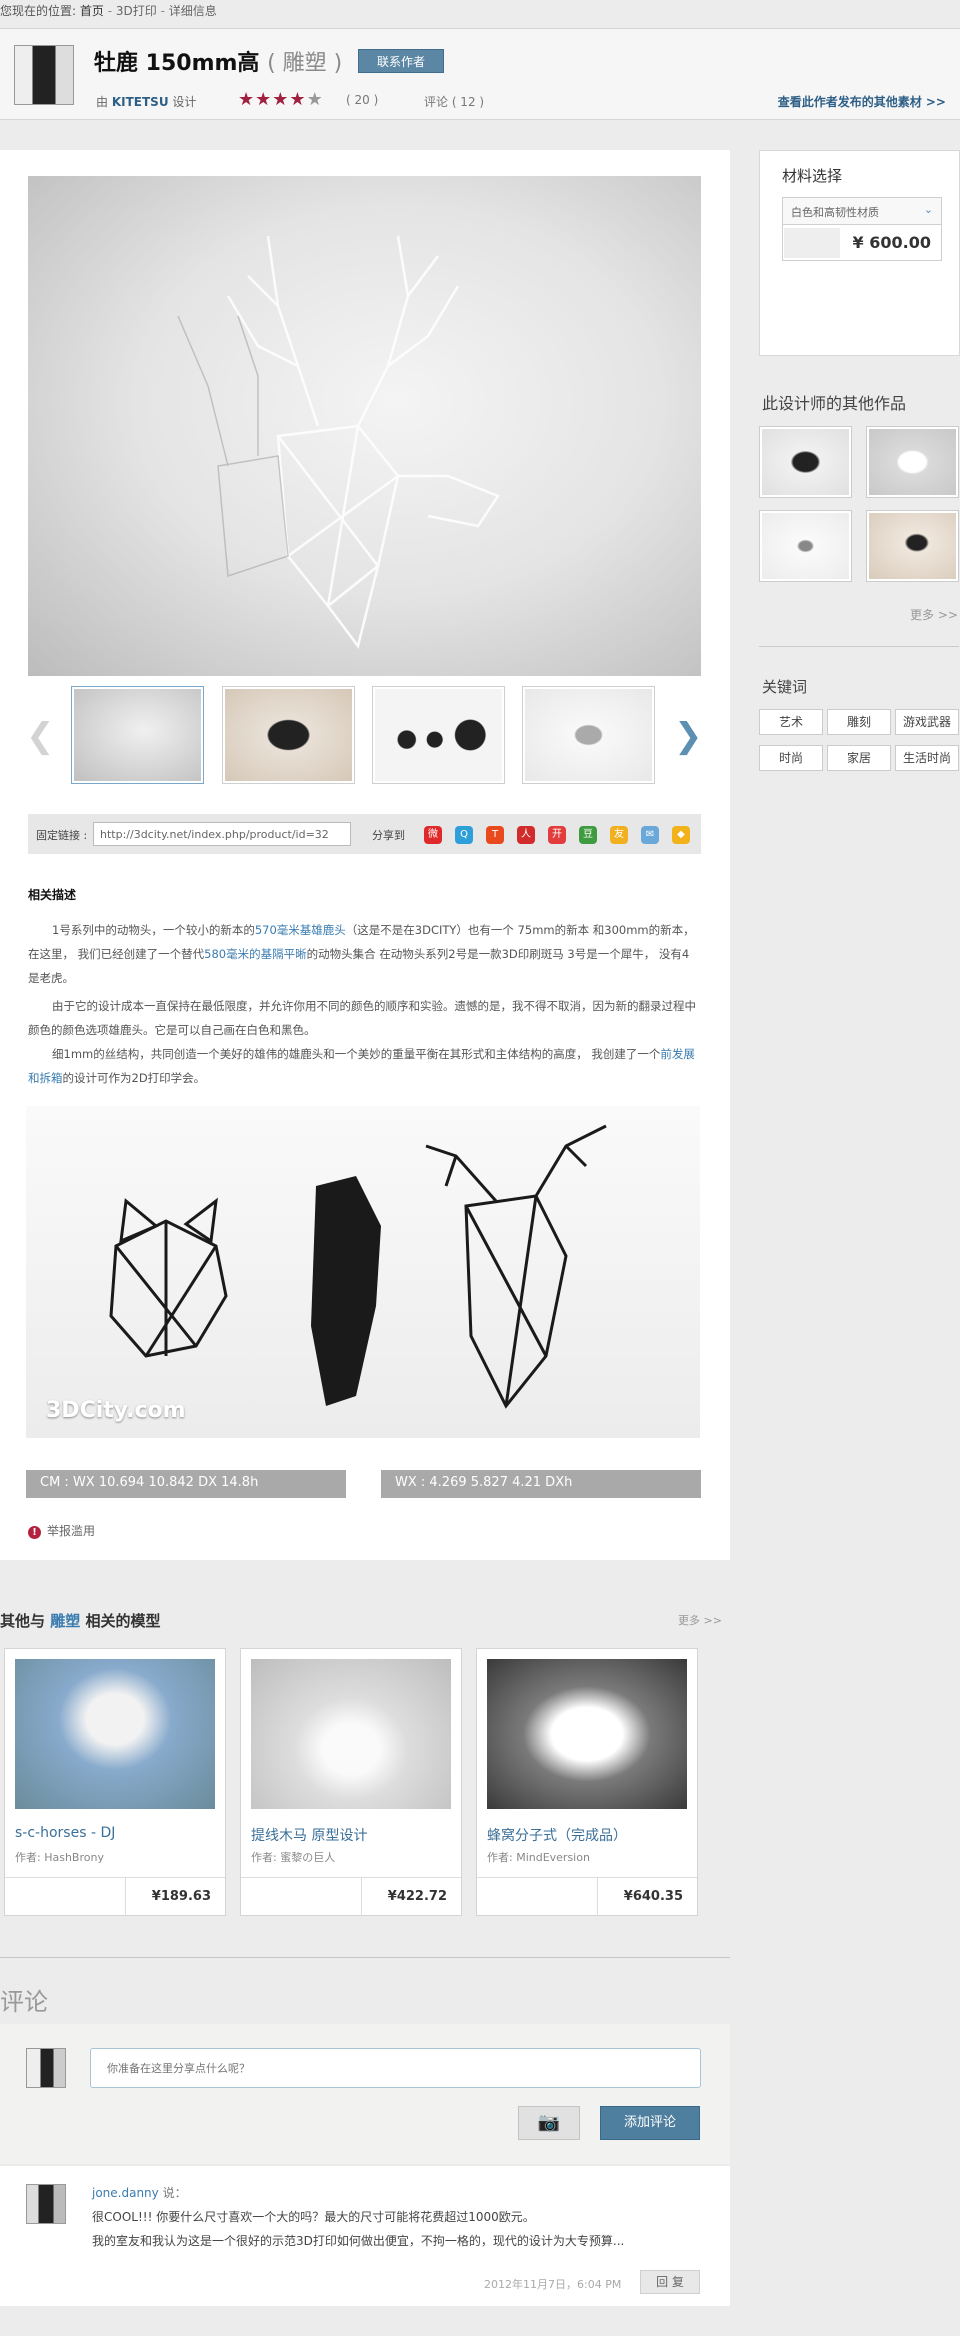  Describe the element at coordinates (681, 835) in the screenshot. I see `tag-icon: ◆` at that location.